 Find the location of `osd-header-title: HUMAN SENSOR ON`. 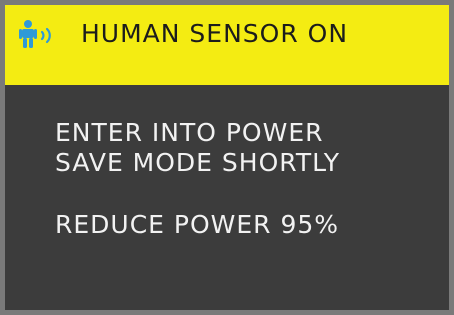

osd-header-title: HUMAN SENSOR ON is located at coordinates (215, 33).